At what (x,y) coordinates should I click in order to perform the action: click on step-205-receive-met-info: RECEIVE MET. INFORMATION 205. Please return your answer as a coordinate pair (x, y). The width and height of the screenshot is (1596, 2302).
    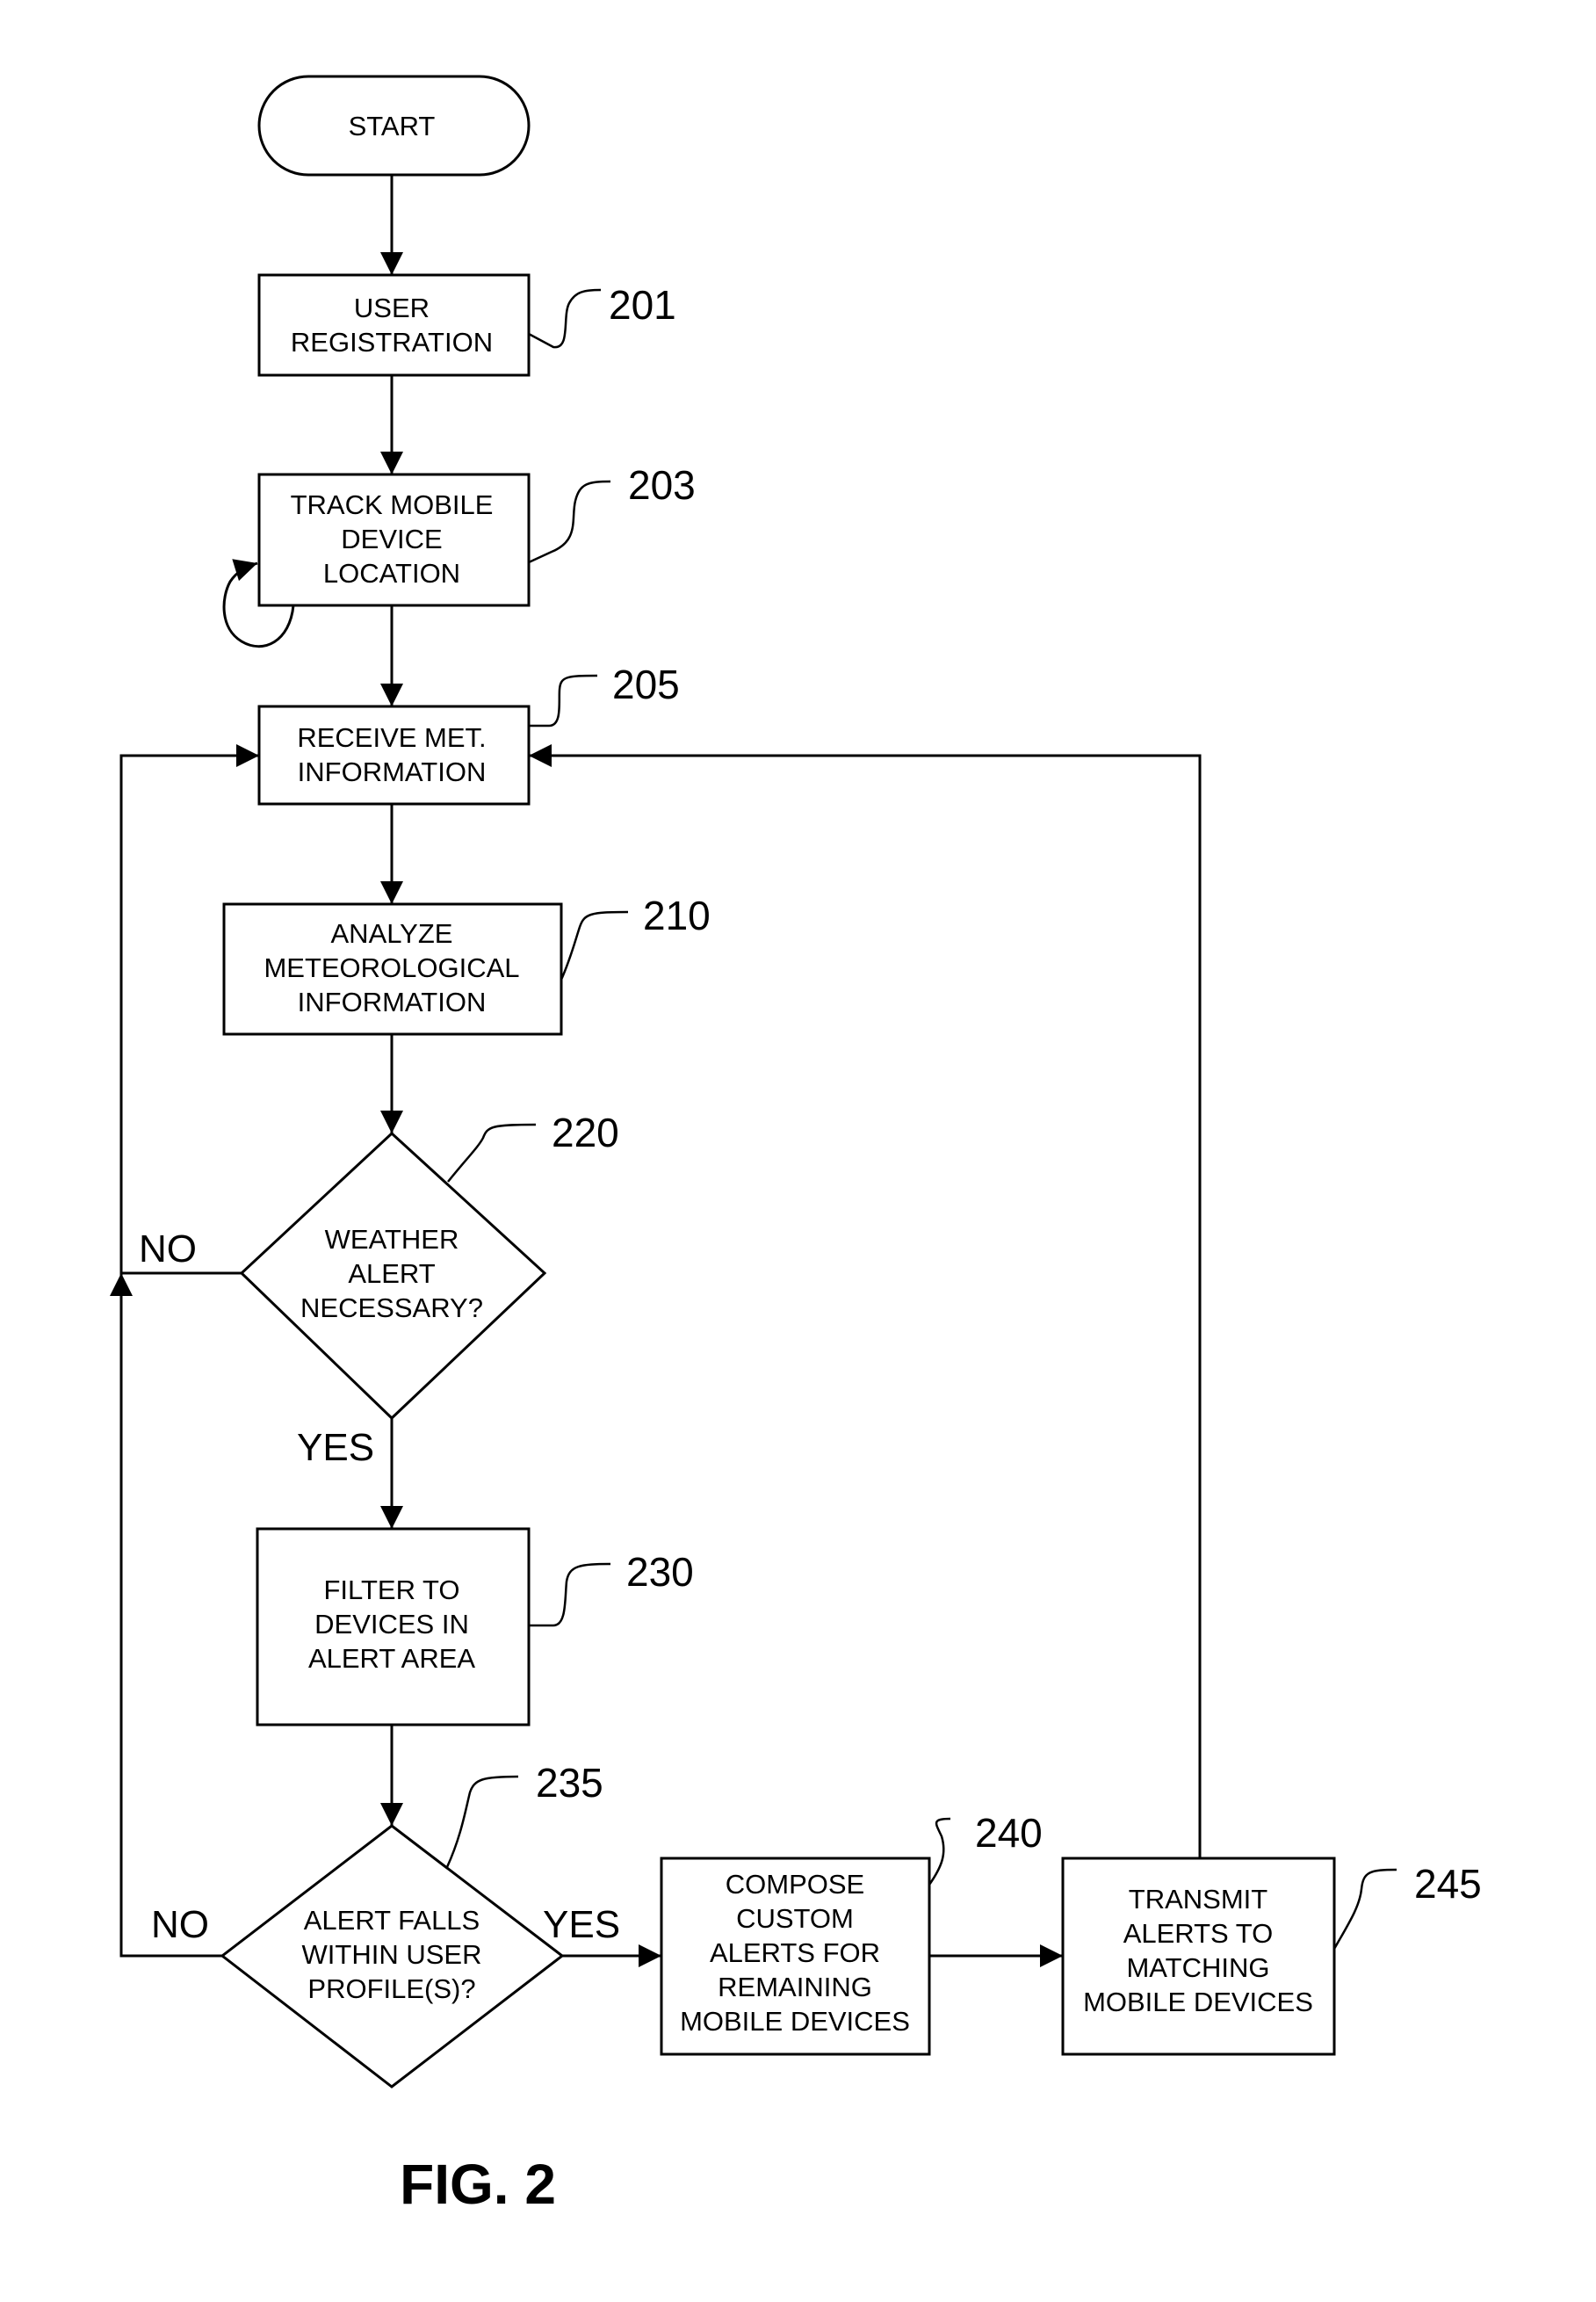
    Looking at the image, I should click on (469, 734).